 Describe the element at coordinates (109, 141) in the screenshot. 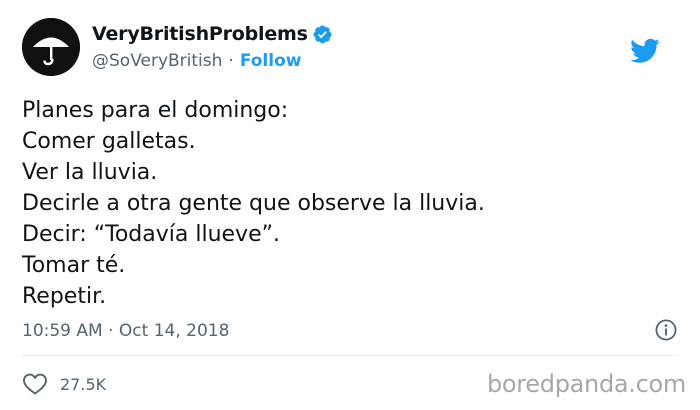

I see `tweet-line: Comer galletas.` at that location.